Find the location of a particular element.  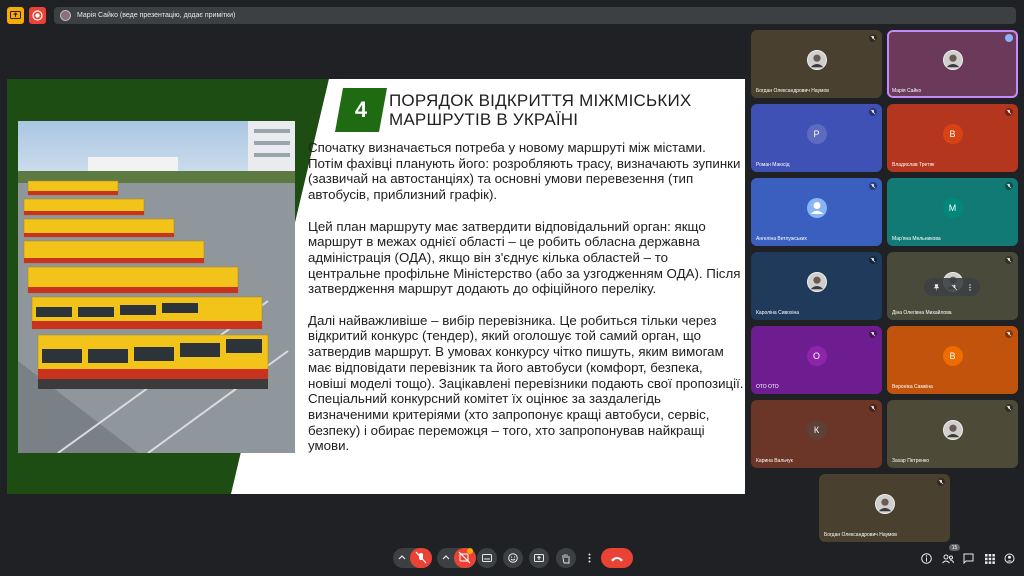

participant-avatar: О is located at coordinates (816, 356).